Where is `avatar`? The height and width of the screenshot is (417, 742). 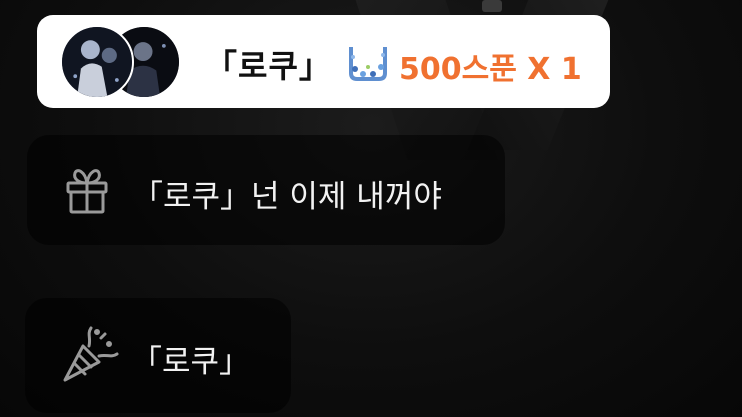
avatar is located at coordinates (97, 62).